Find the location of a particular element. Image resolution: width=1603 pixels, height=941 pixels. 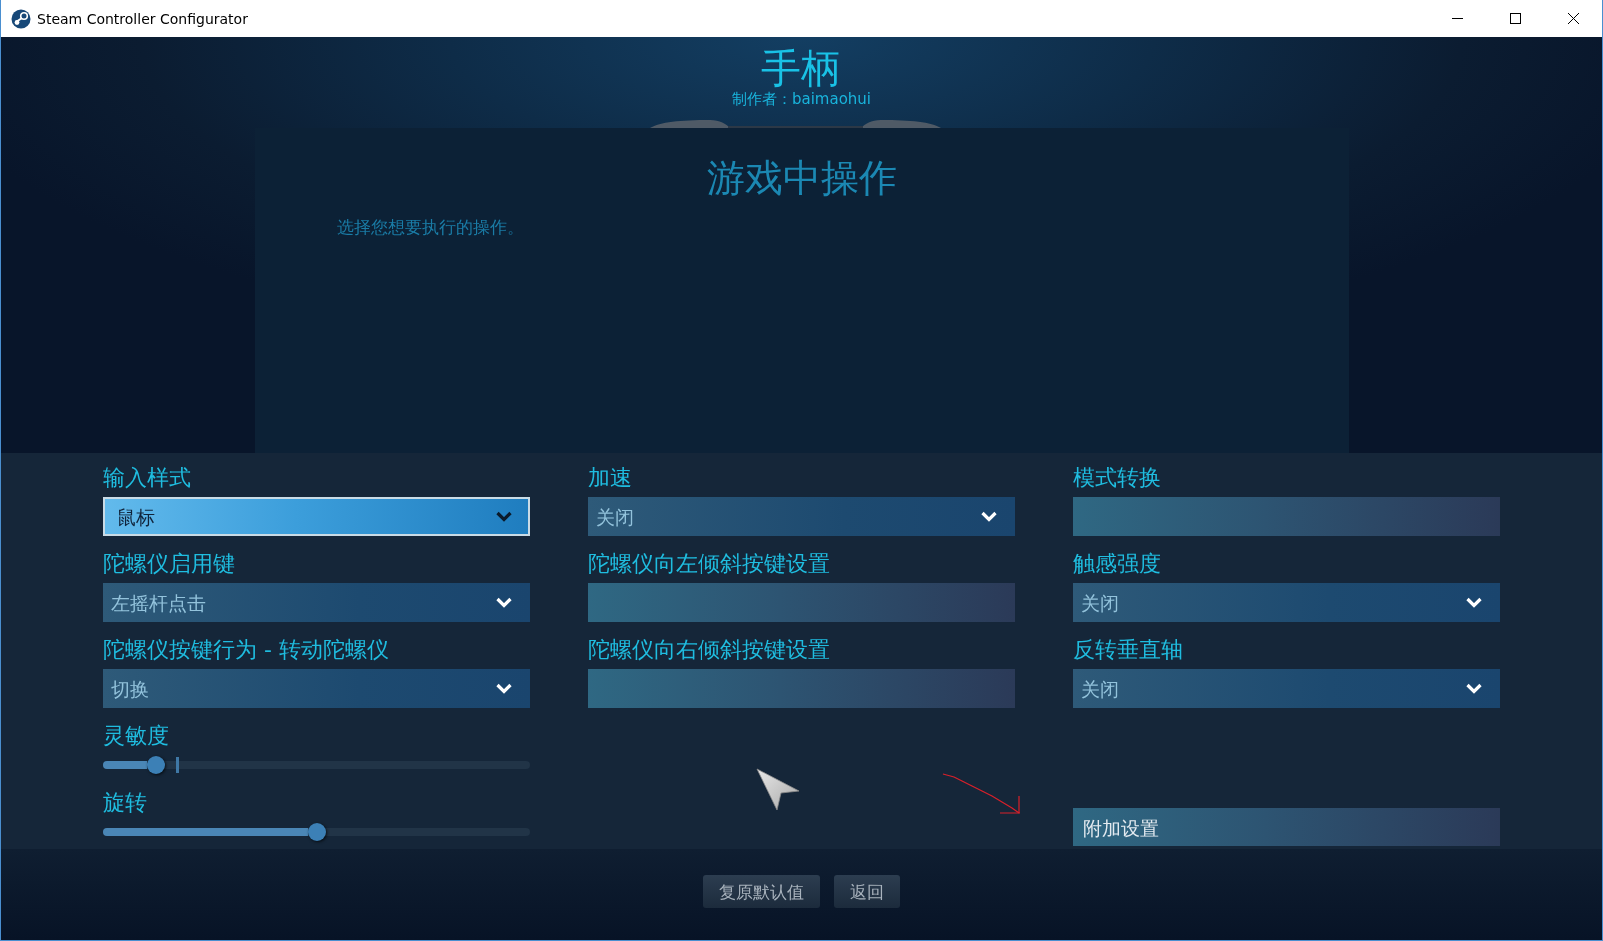

maximize-icon is located at coordinates (1515, 18).